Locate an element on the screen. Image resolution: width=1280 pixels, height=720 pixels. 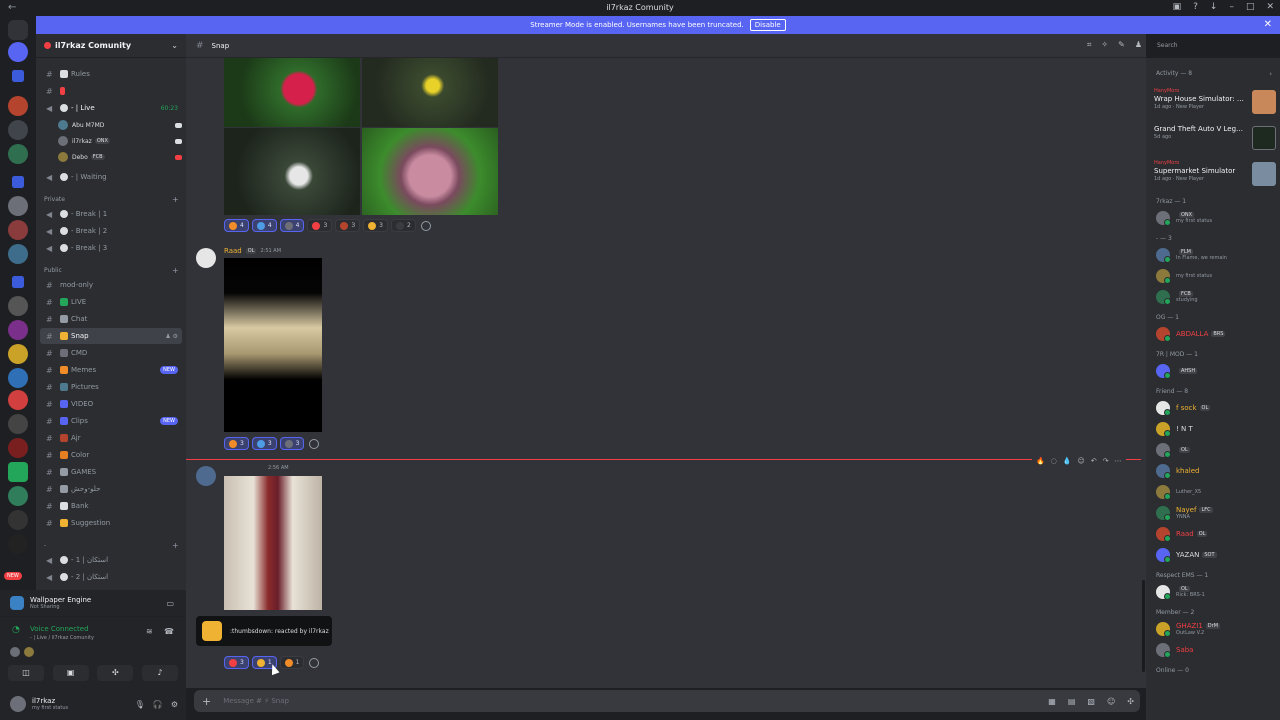
voice-channel-2: ◀ - 2 | استكان is located at coordinates (111, 577).